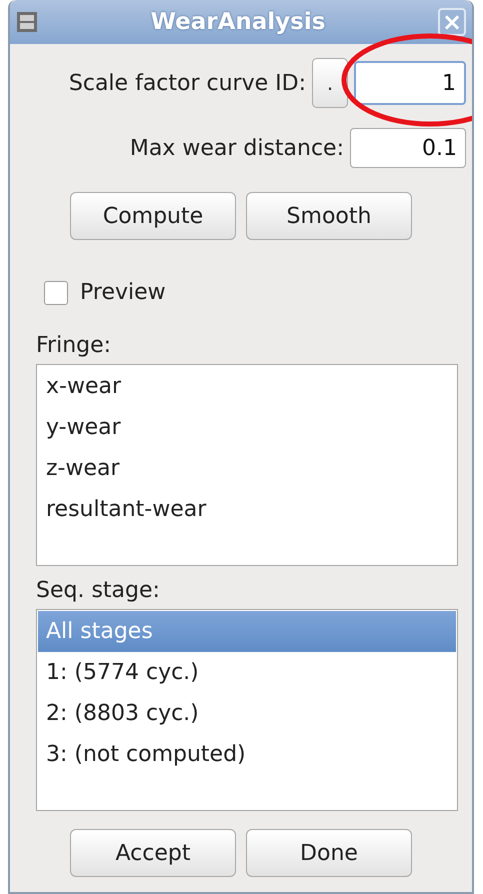 This screenshot has height=894, width=483. I want to click on list-item: resultant-wear, so click(247, 509).